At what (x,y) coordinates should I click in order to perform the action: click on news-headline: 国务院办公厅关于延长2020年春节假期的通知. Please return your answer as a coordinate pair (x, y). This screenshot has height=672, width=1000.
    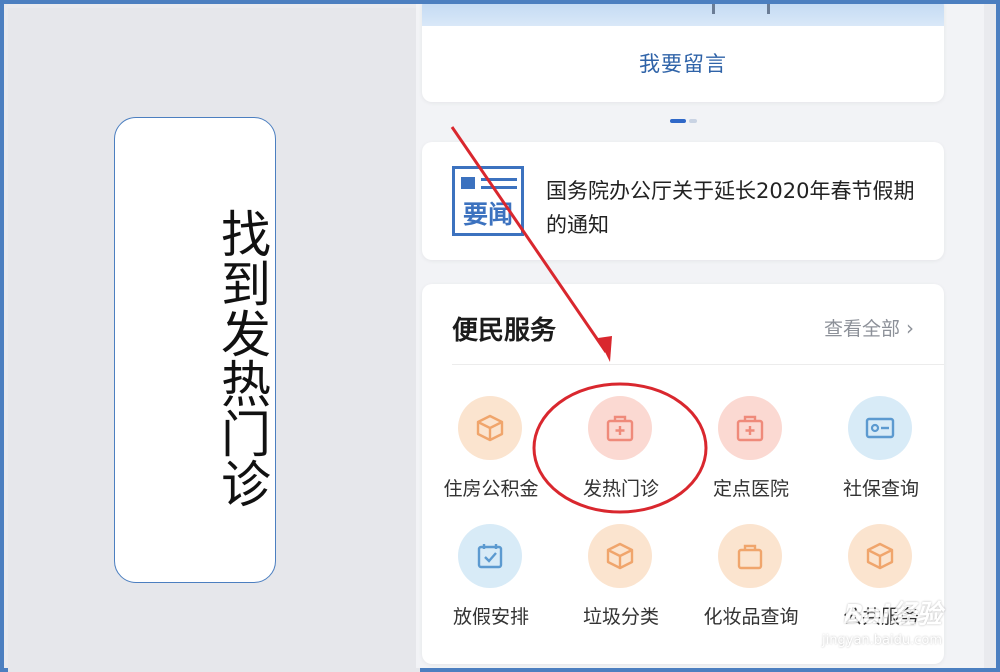
    Looking at the image, I should click on (736, 208).